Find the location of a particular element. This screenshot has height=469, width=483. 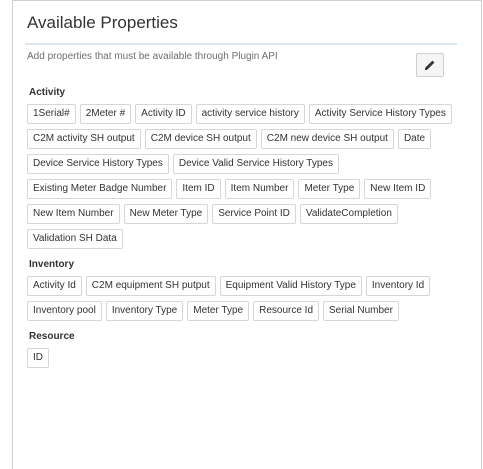

property-chip: New Meter Type is located at coordinates (166, 214).